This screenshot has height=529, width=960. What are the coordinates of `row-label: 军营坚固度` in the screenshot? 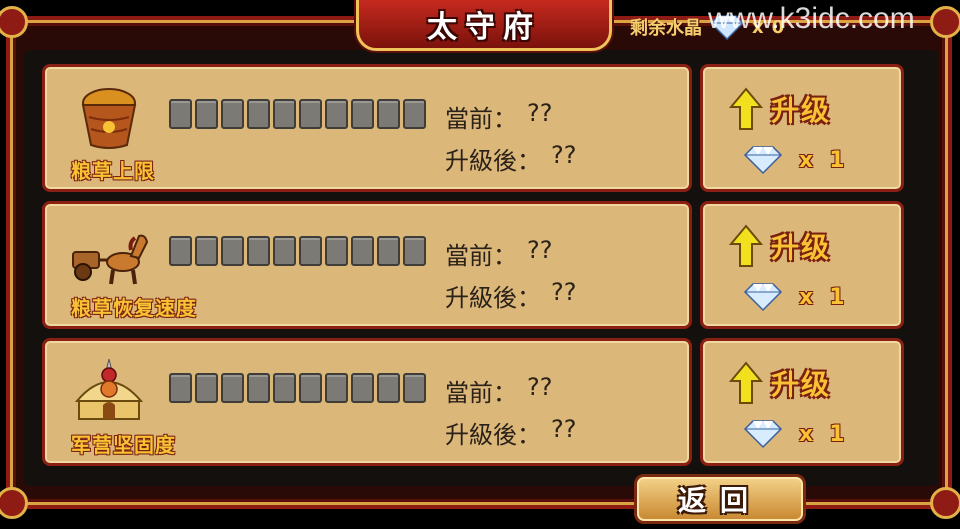 It's located at (123, 445).